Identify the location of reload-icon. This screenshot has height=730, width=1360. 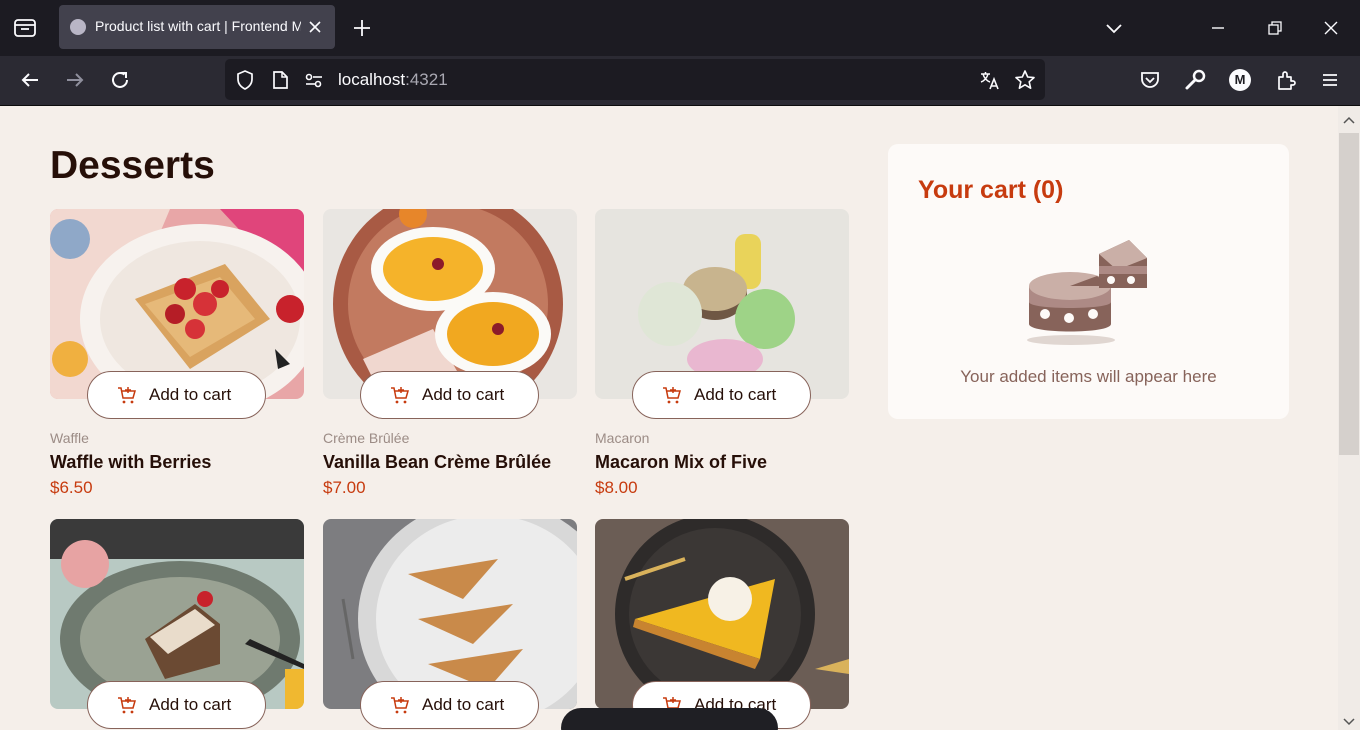
(120, 80).